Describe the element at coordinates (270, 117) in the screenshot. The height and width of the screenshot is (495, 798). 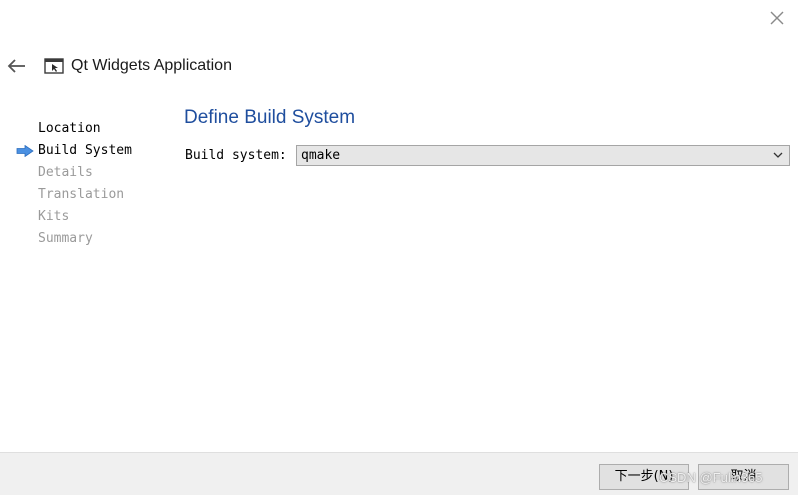
I see `page-title: Define Build System` at that location.